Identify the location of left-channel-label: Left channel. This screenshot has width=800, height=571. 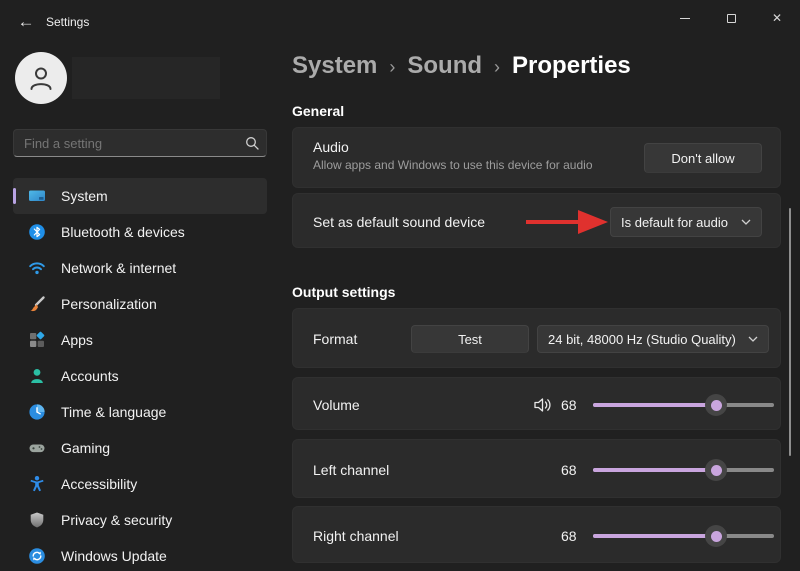
(351, 470).